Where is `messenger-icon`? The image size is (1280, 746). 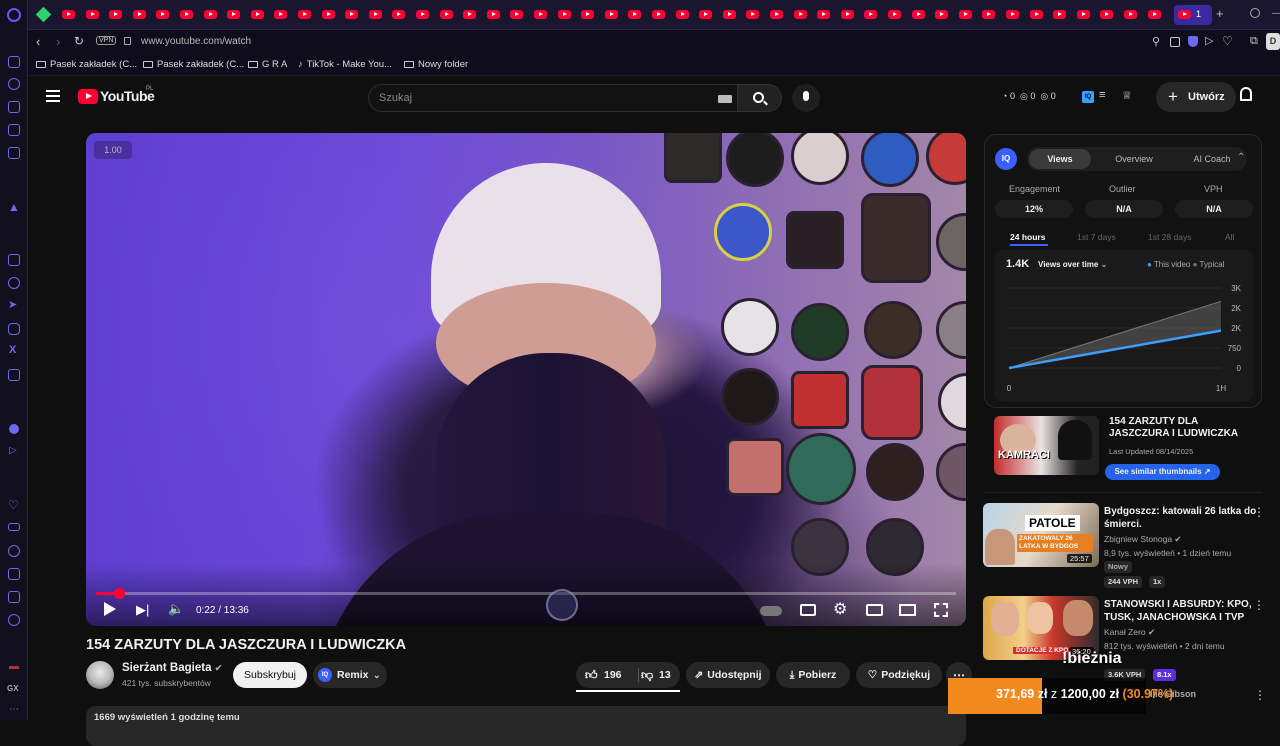 messenger-icon is located at coordinates (14, 260).